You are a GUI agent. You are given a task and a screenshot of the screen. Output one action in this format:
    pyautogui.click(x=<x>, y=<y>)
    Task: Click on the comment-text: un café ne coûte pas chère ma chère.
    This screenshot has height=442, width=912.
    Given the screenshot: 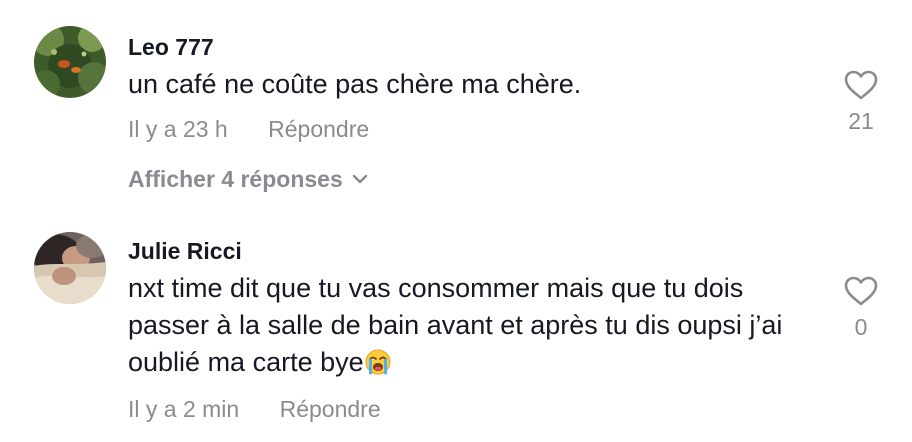 What is the action you would take?
    pyautogui.click(x=355, y=84)
    